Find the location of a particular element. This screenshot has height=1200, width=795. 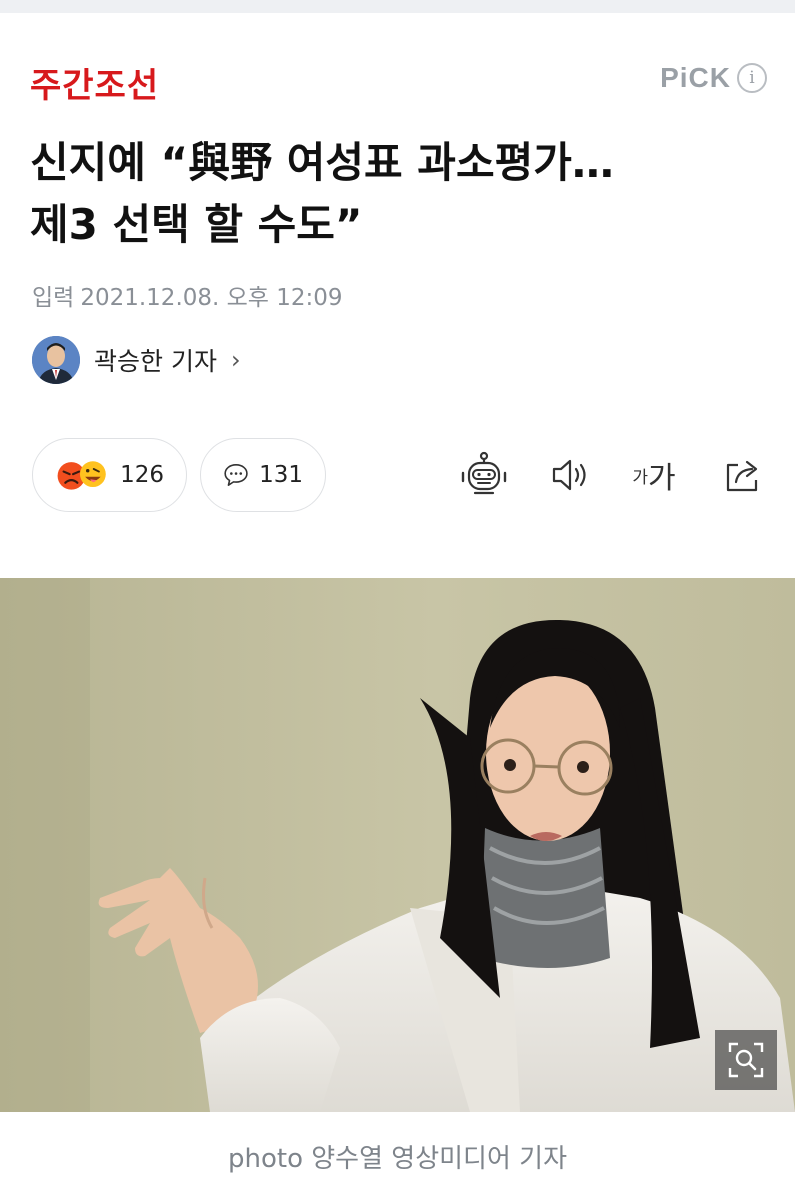

comment-button: 131 is located at coordinates (263, 475).